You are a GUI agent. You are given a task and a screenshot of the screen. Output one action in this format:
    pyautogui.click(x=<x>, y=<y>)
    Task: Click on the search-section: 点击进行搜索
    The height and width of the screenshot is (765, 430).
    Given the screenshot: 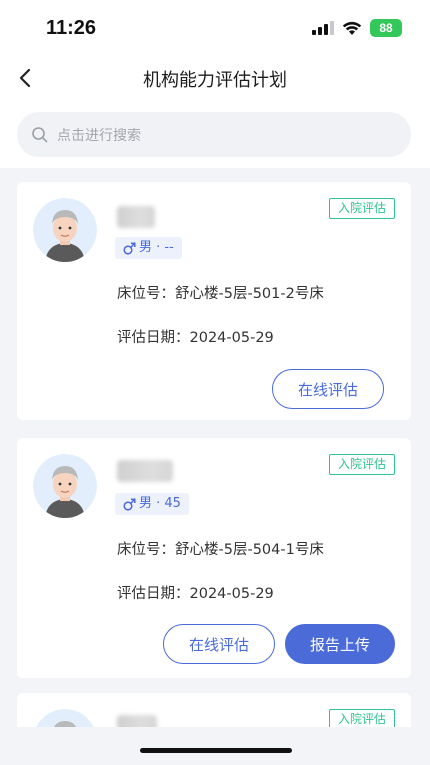 What is the action you would take?
    pyautogui.click(x=215, y=134)
    